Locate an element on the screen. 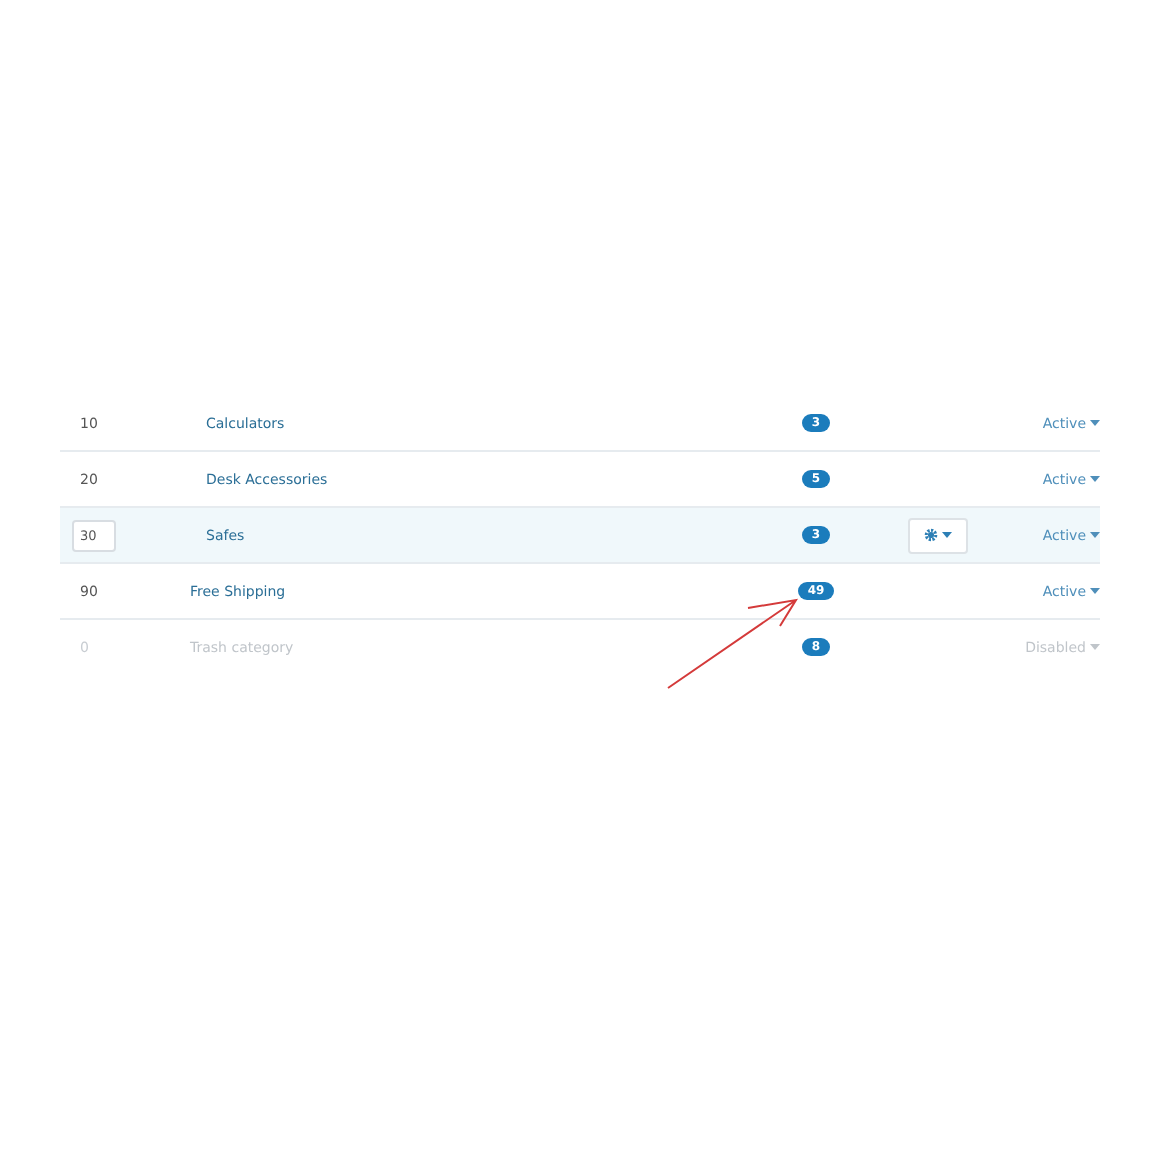  settings-button is located at coordinates (938, 535).